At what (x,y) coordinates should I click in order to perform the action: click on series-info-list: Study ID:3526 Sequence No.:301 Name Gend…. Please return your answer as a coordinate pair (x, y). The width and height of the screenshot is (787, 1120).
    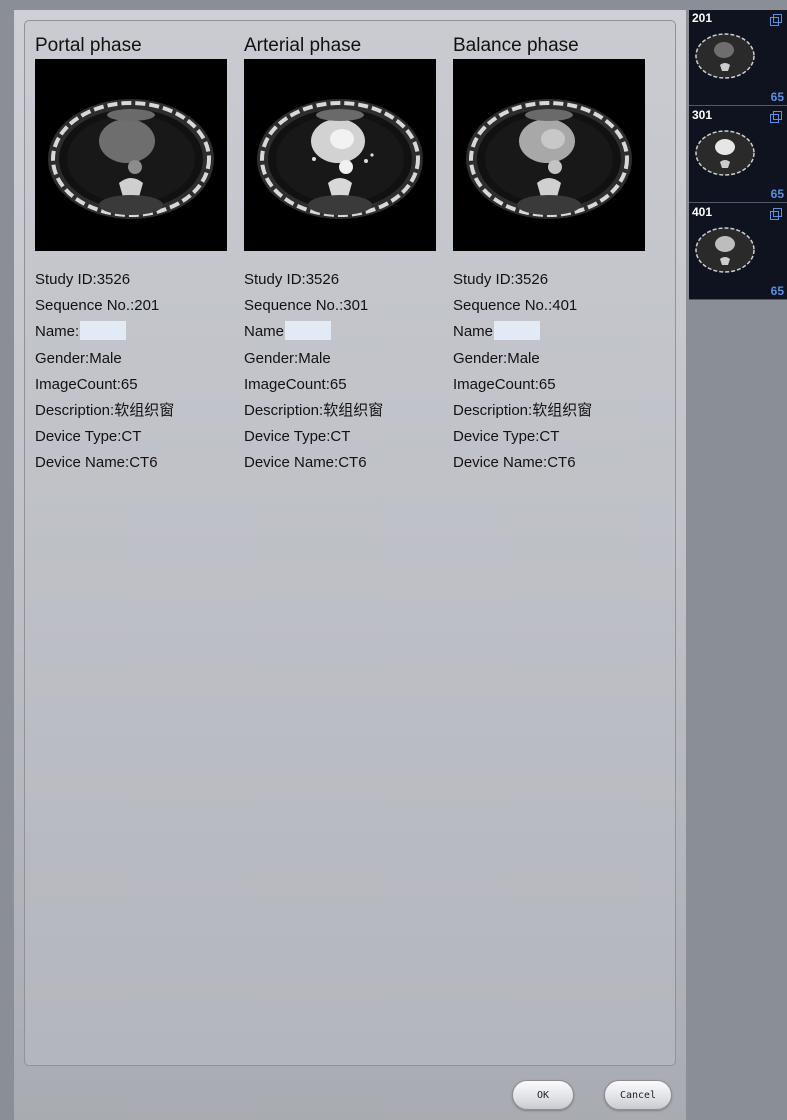
    Looking at the image, I should click on (313, 372).